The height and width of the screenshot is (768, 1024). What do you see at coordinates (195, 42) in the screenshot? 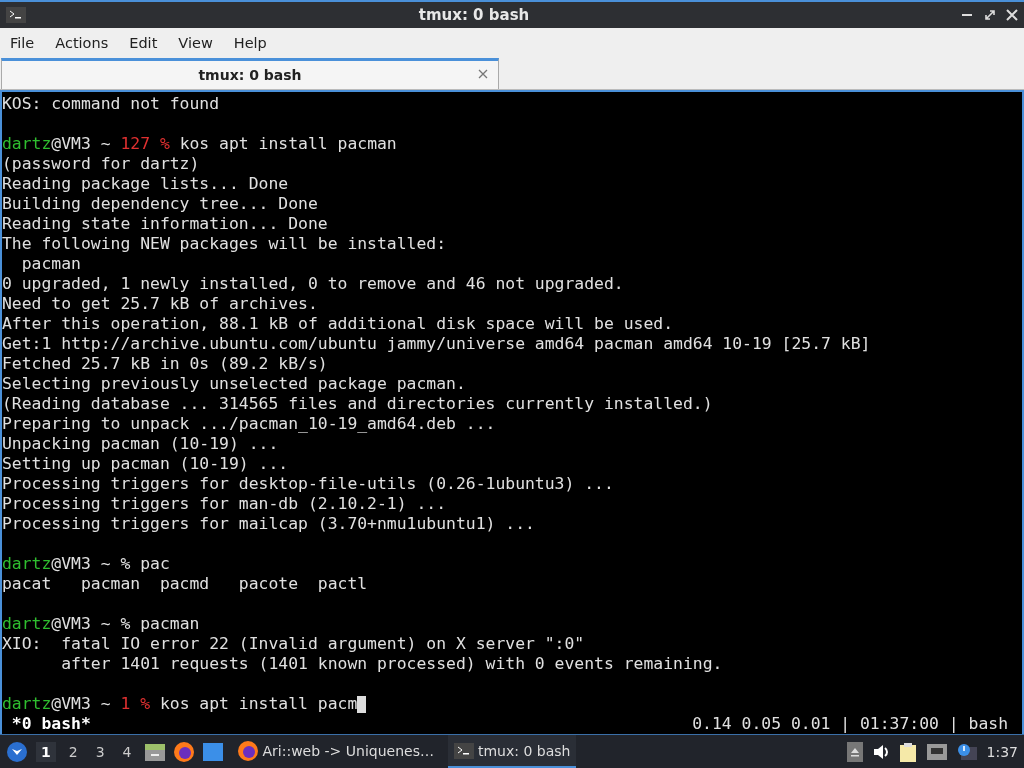
I see `menu-item: View` at bounding box center [195, 42].